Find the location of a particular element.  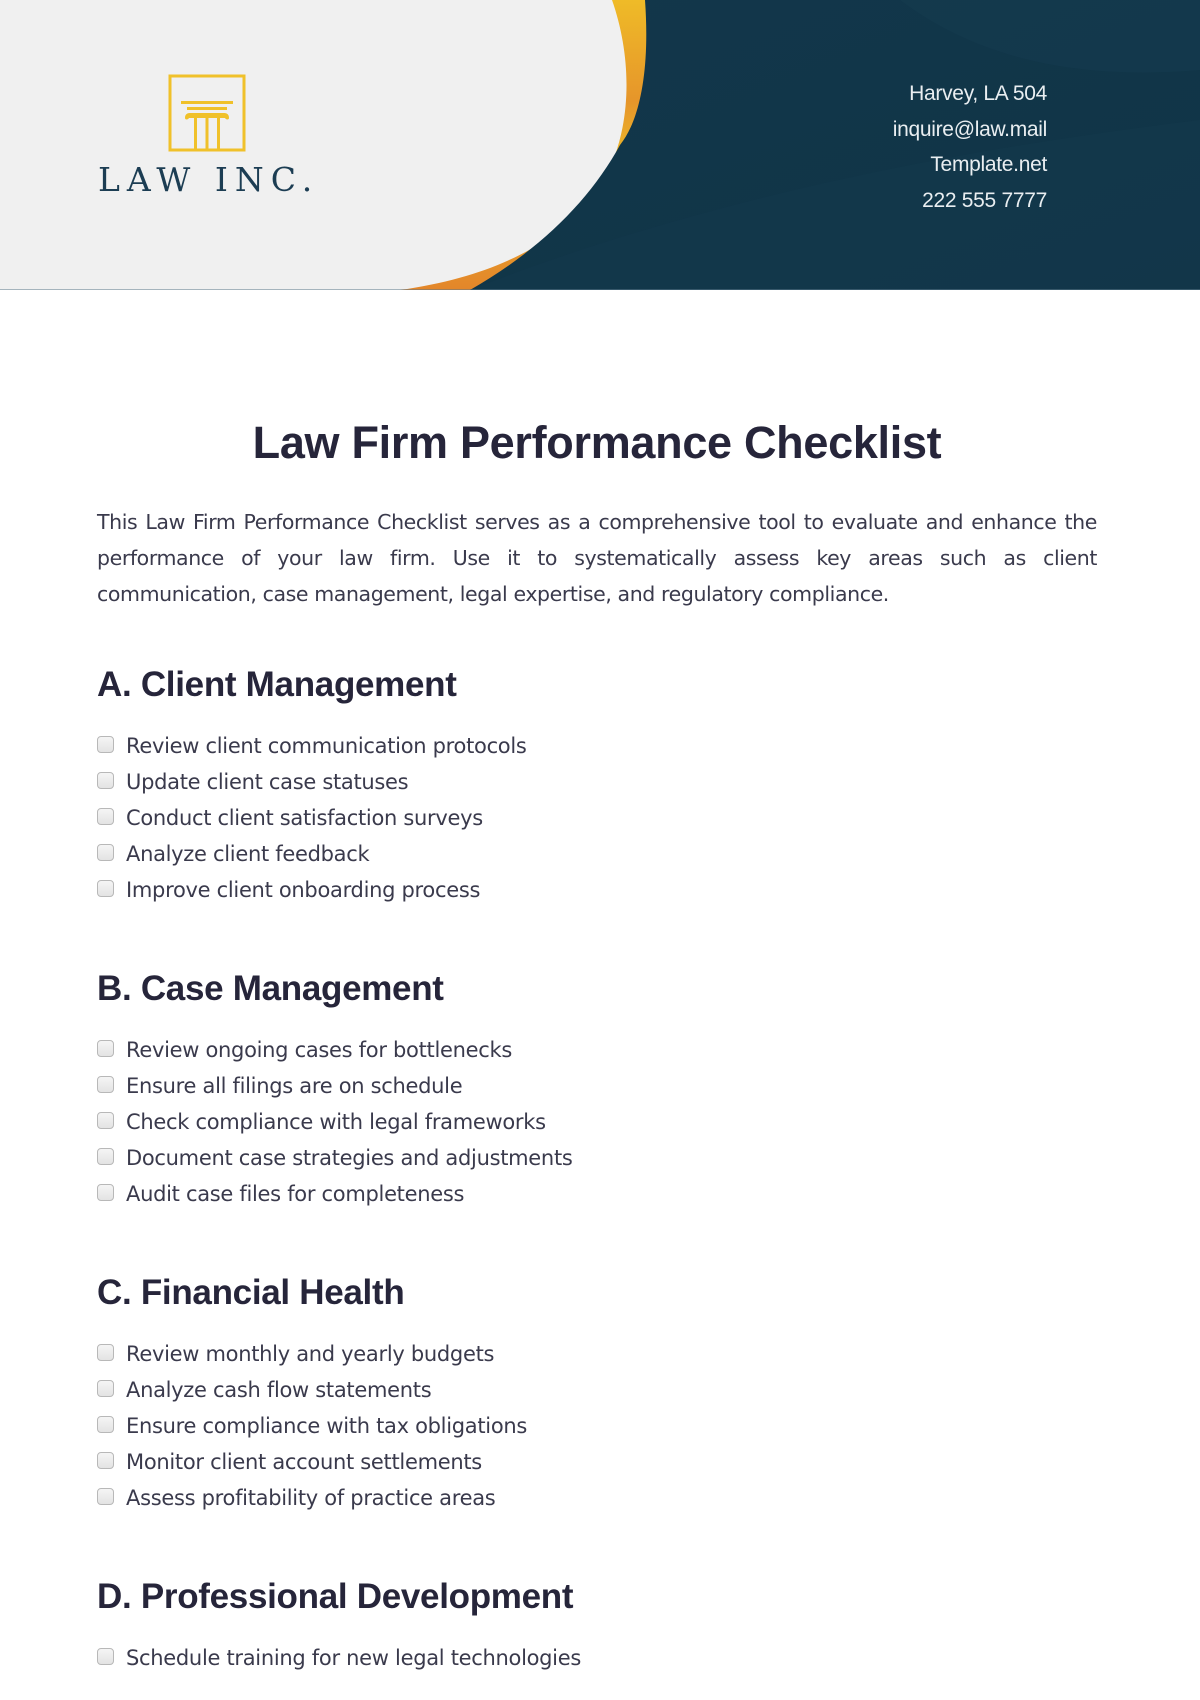

checklist-item-label: Analyze client feedback is located at coordinates (248, 854).